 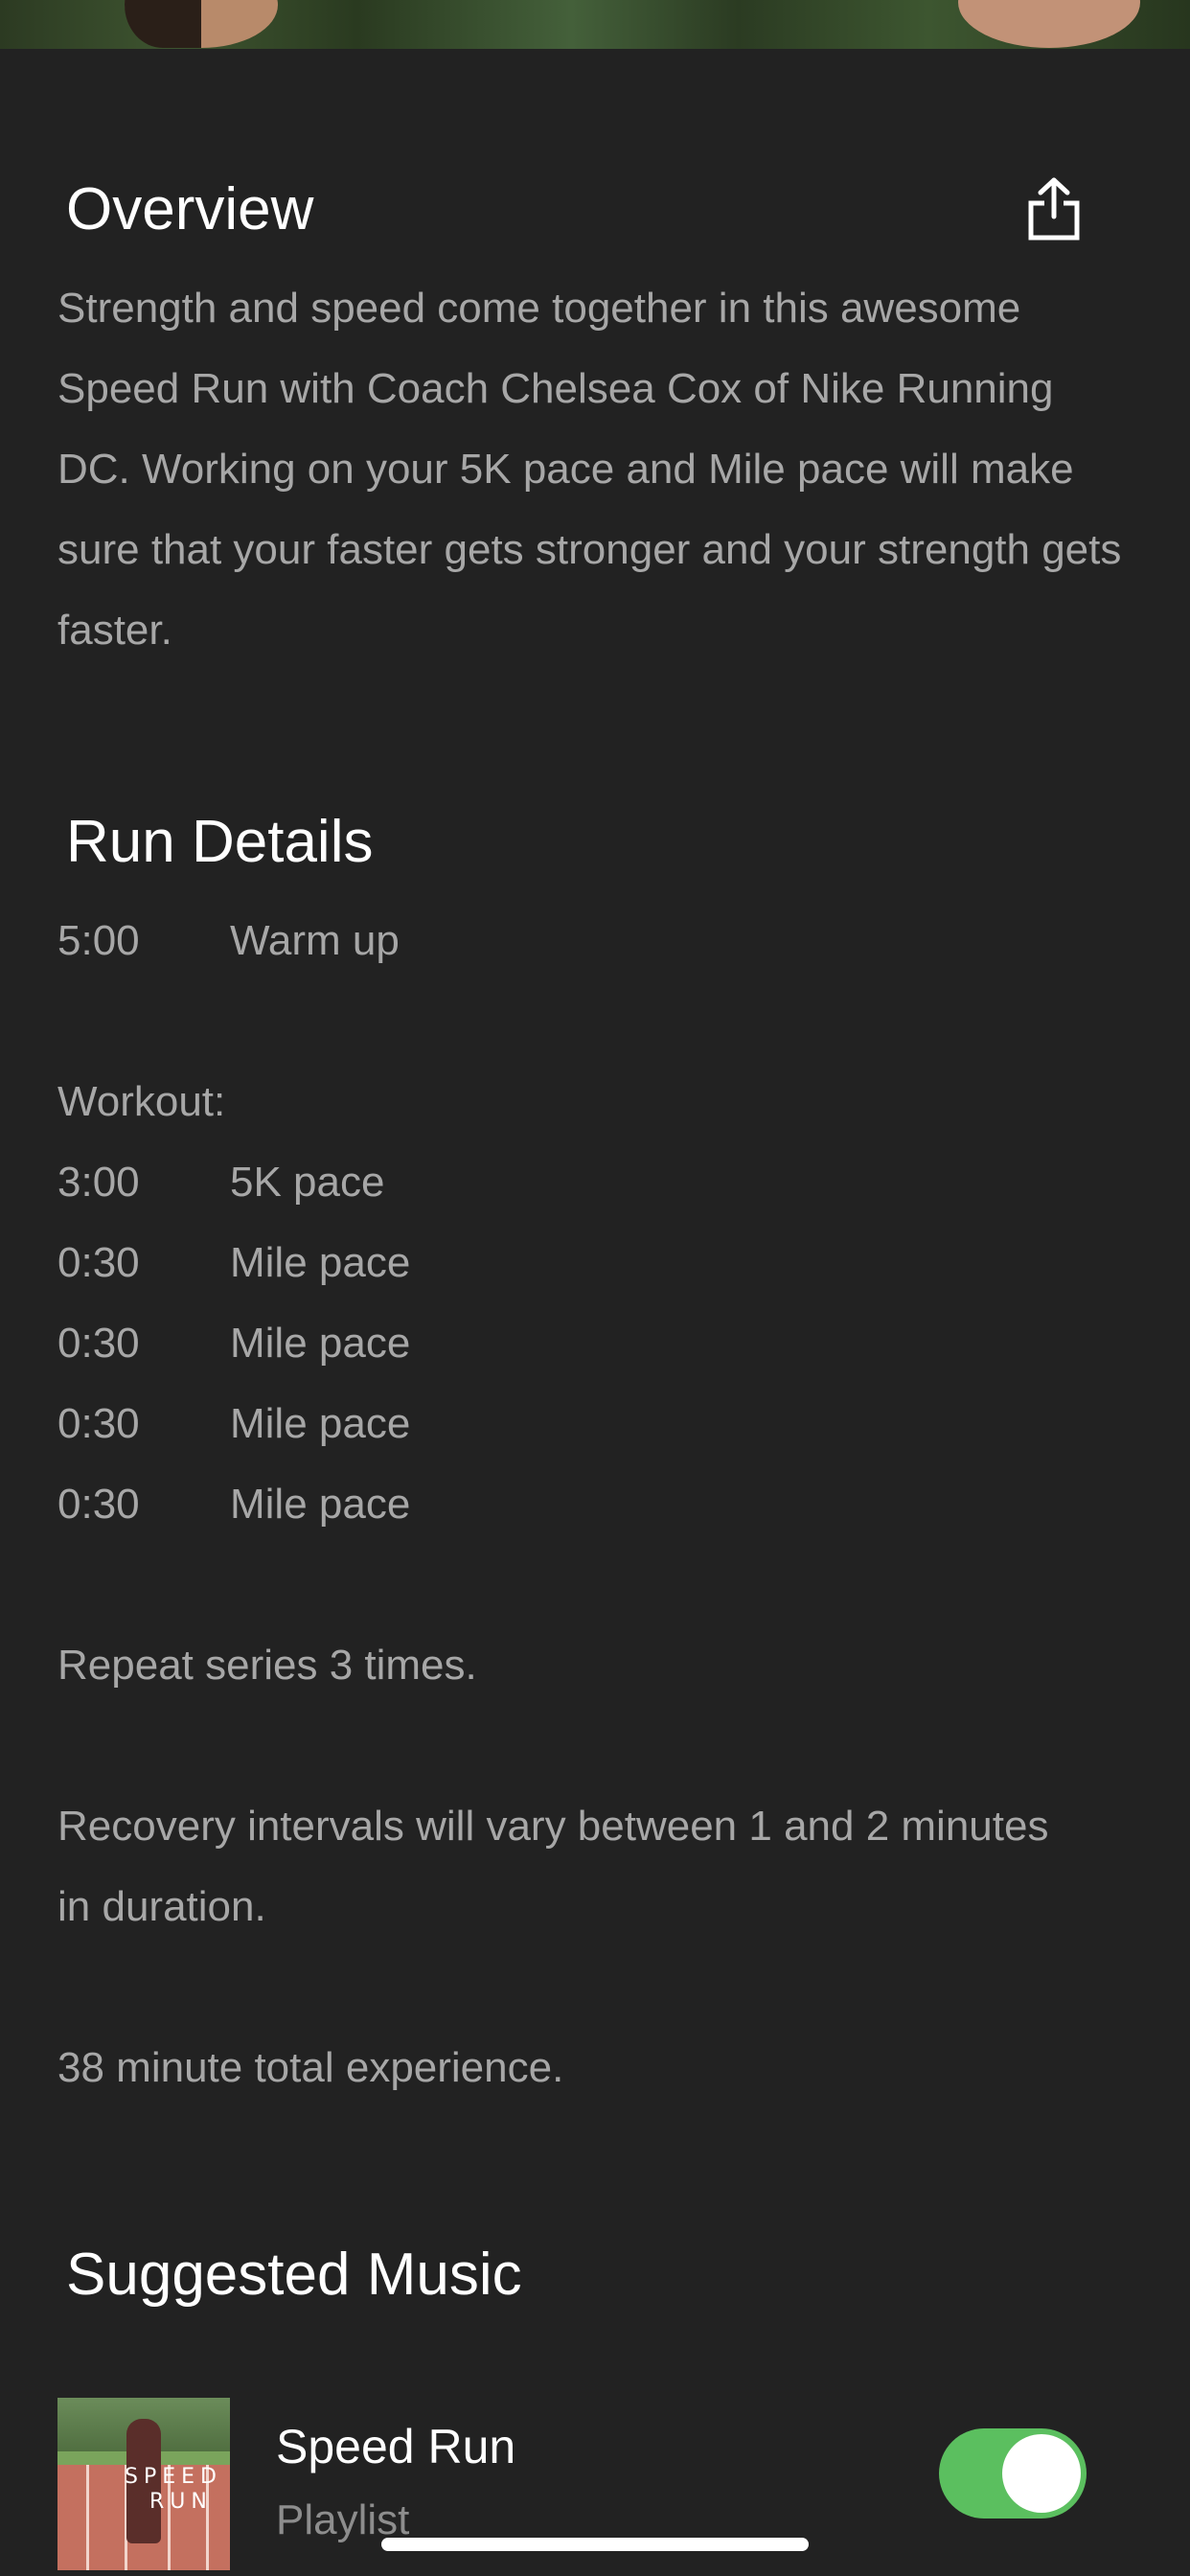 I want to click on home-indicator, so click(x=595, y=2544).